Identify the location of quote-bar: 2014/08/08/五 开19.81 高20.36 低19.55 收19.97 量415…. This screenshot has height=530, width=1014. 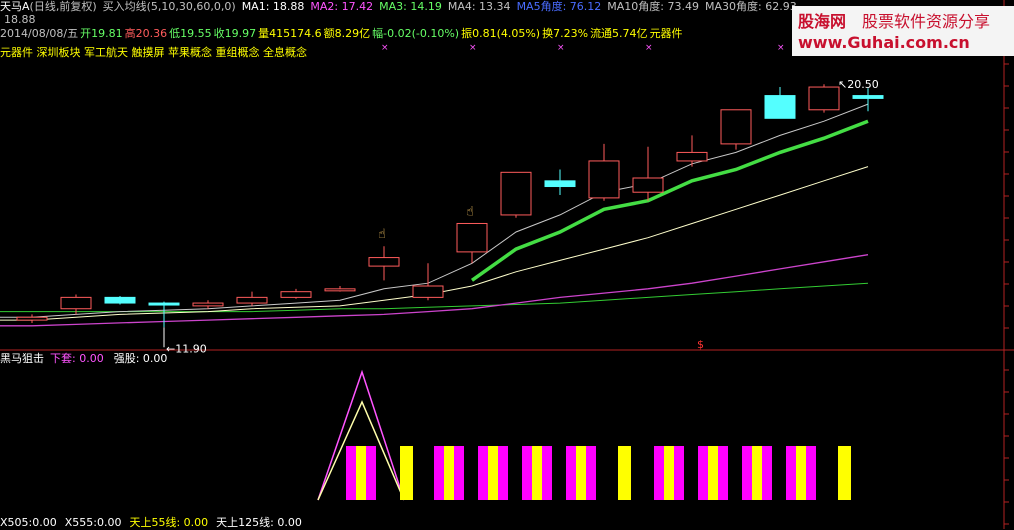
(344, 34).